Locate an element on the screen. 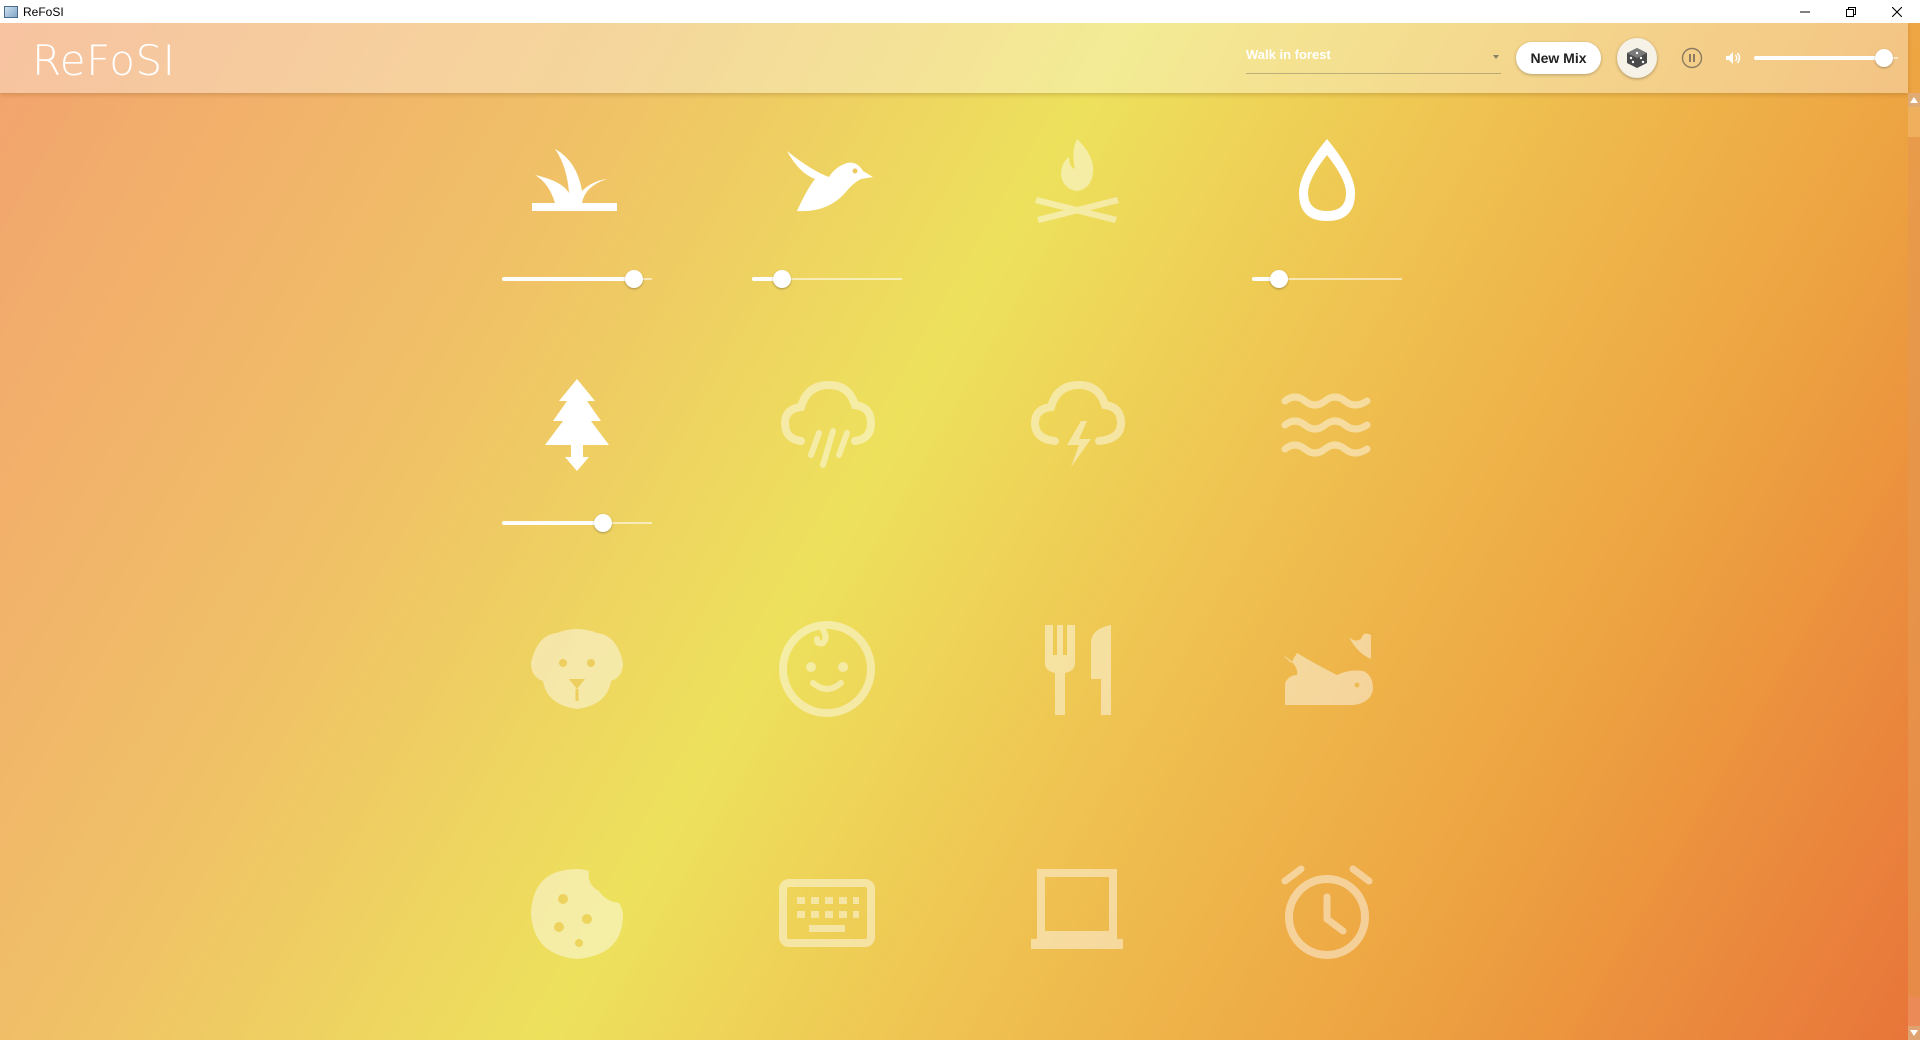 The height and width of the screenshot is (1040, 1920). arrow-down-icon is located at coordinates (1914, 1033).